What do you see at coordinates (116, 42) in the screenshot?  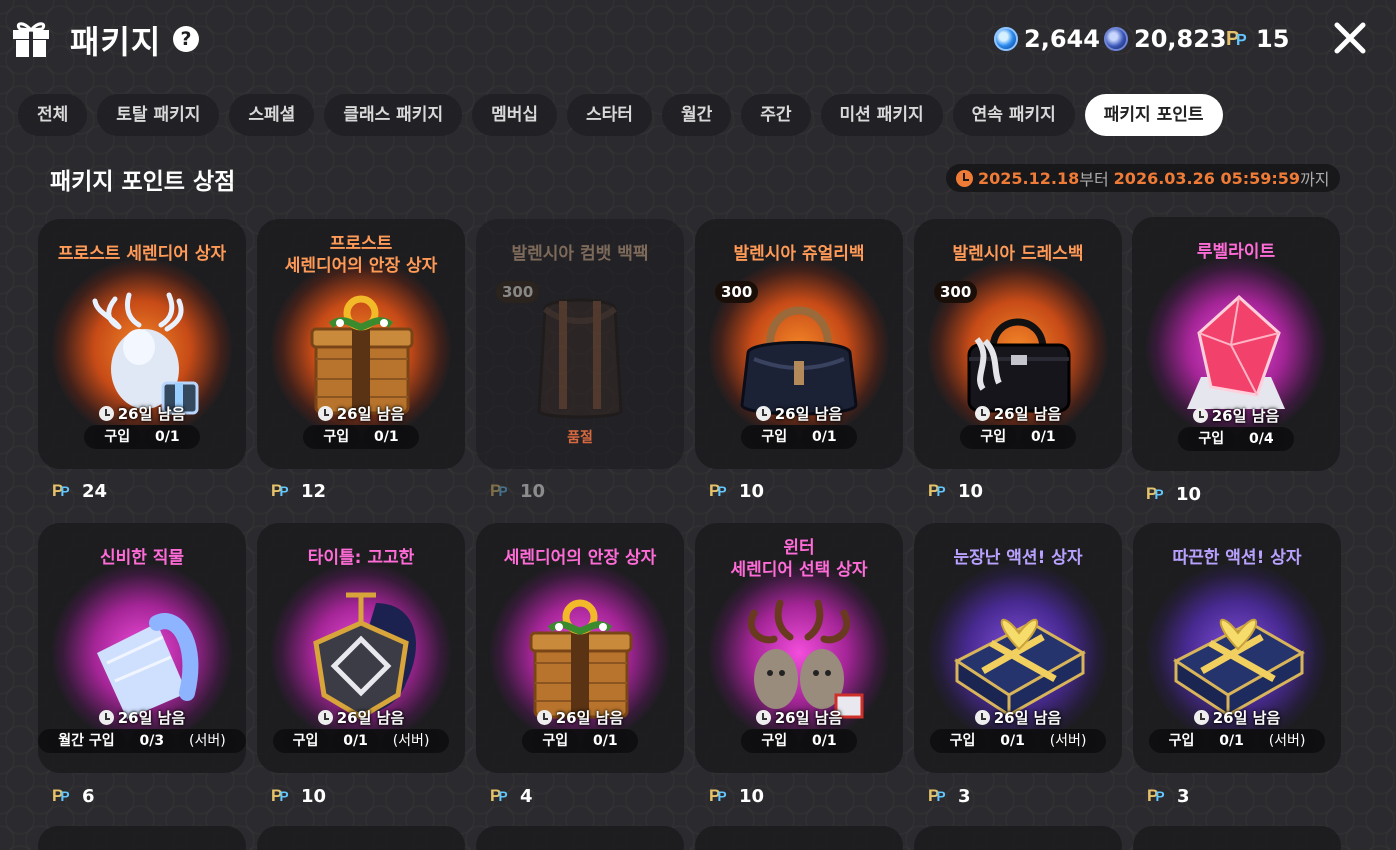 I see `page-title: 패키지` at bounding box center [116, 42].